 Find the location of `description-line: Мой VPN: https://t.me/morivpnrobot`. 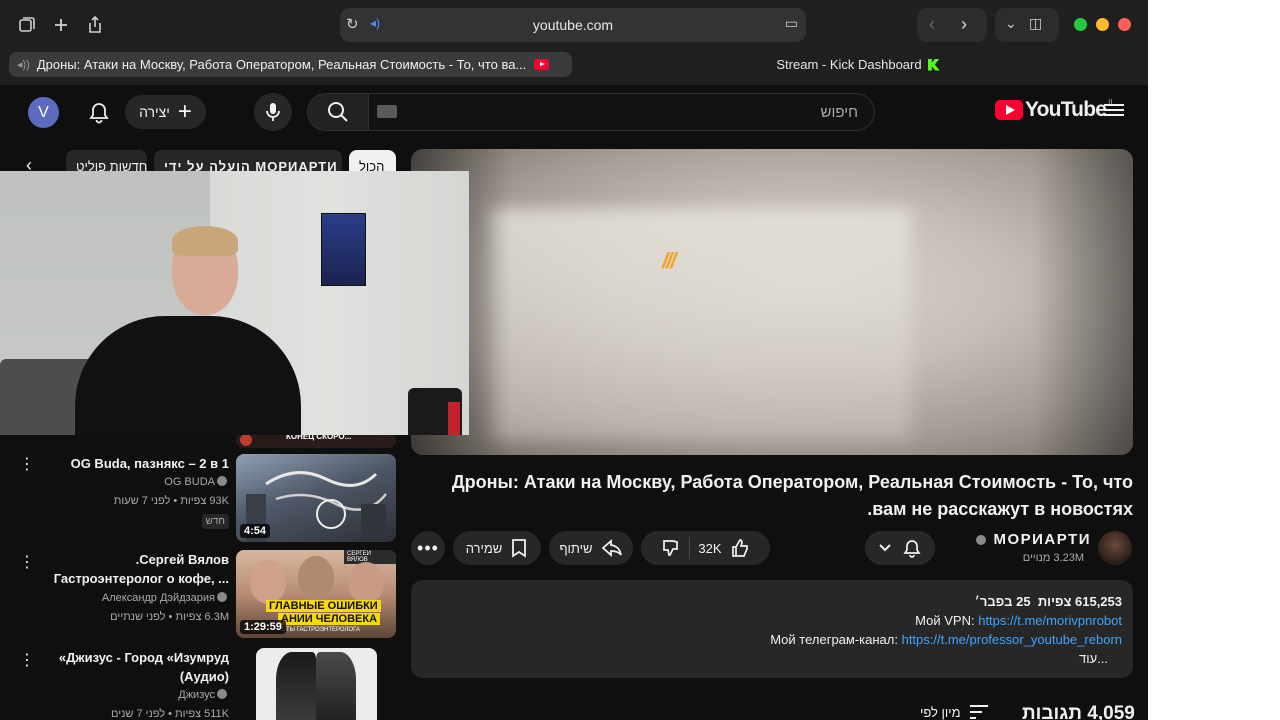

description-line: Мой VPN: https://t.me/morivpnrobot is located at coordinates (772, 620).